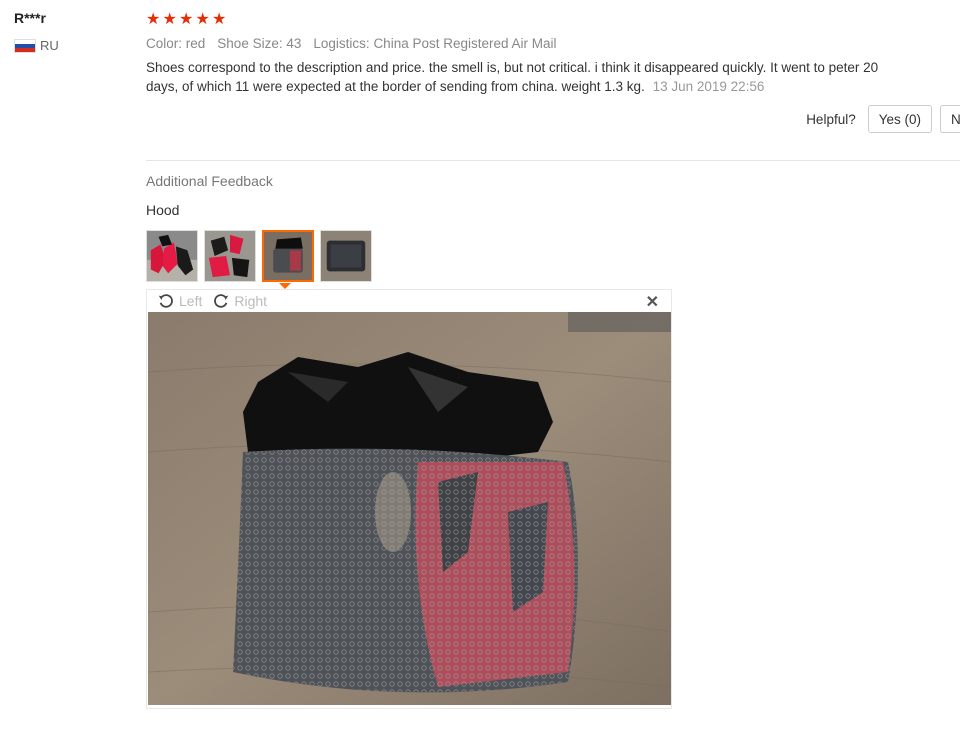 Image resolution: width=960 pixels, height=732 pixels. I want to click on helpful-no-button: N, so click(950, 119).